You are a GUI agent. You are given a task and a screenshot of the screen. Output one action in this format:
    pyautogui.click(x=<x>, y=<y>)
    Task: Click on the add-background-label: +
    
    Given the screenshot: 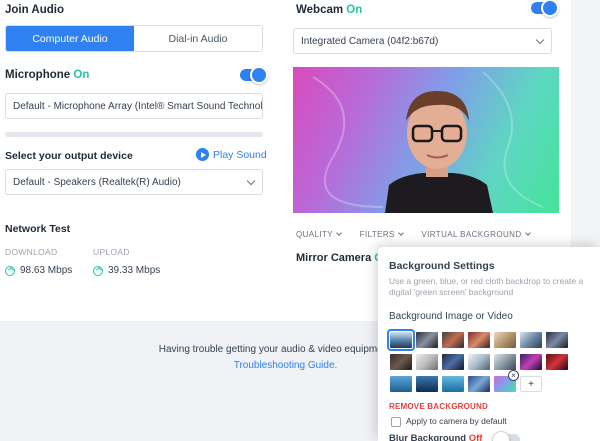 What is the action you would take?
    pyautogui.click(x=531, y=384)
    